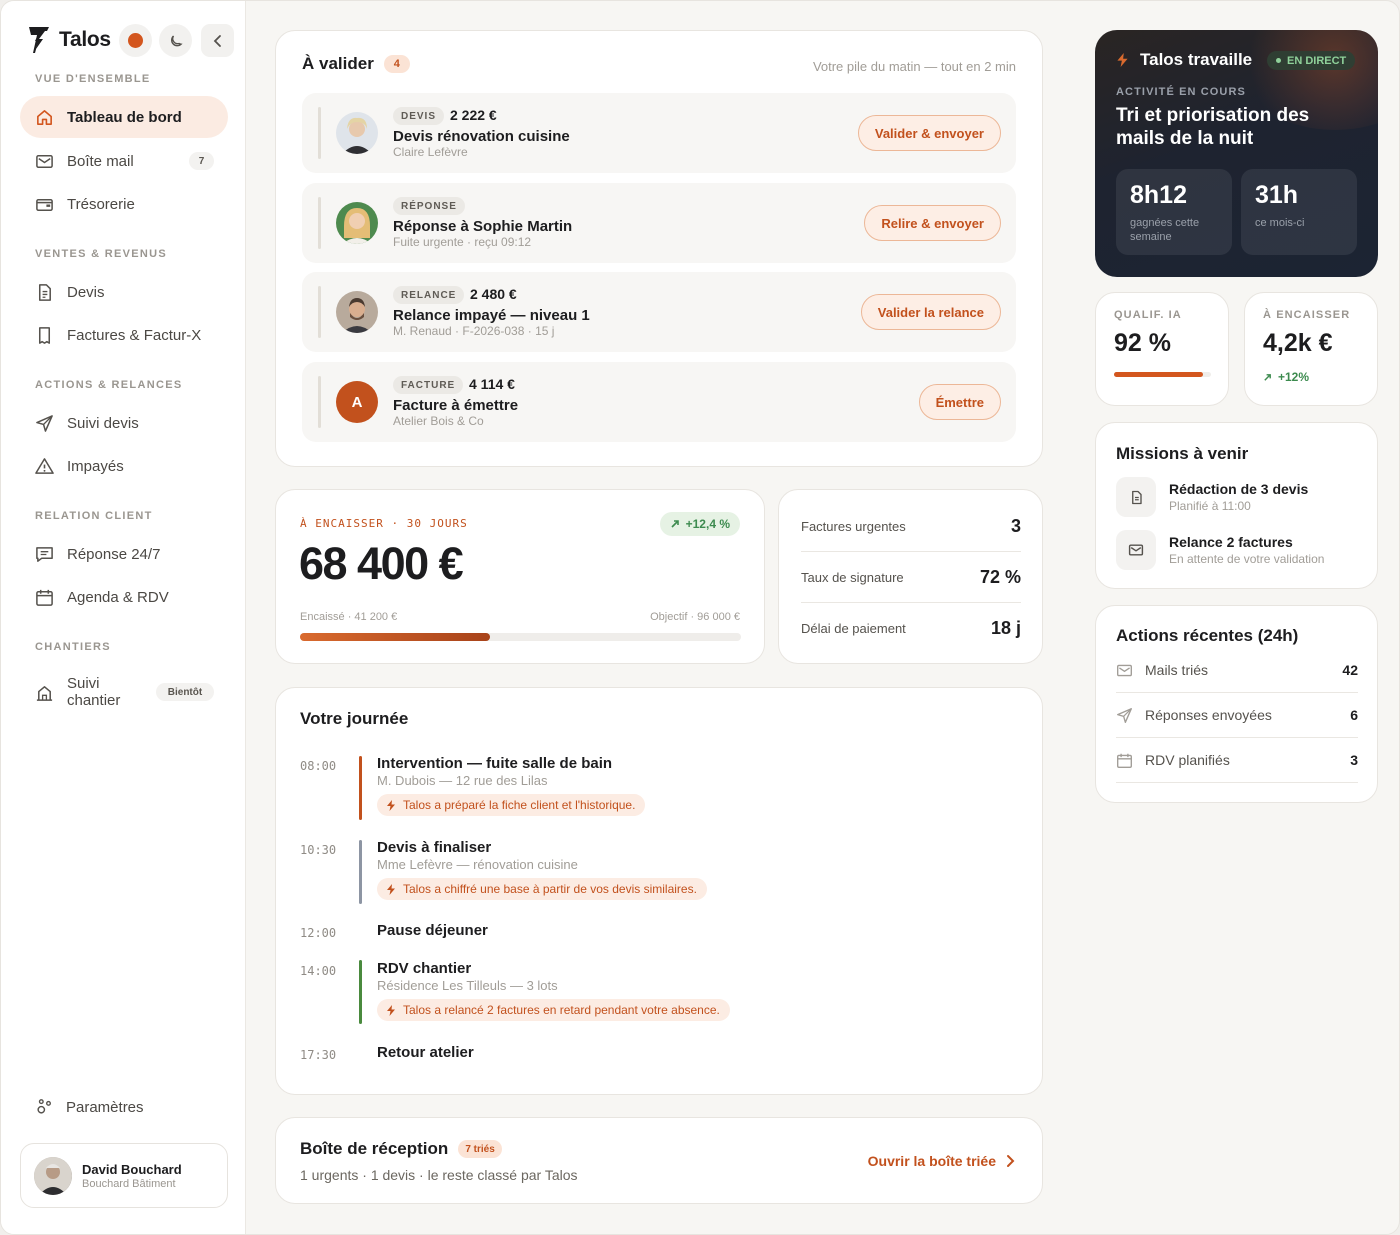 The image size is (1400, 1235). I want to click on kpi-label: Factures urgentes, so click(853, 526).